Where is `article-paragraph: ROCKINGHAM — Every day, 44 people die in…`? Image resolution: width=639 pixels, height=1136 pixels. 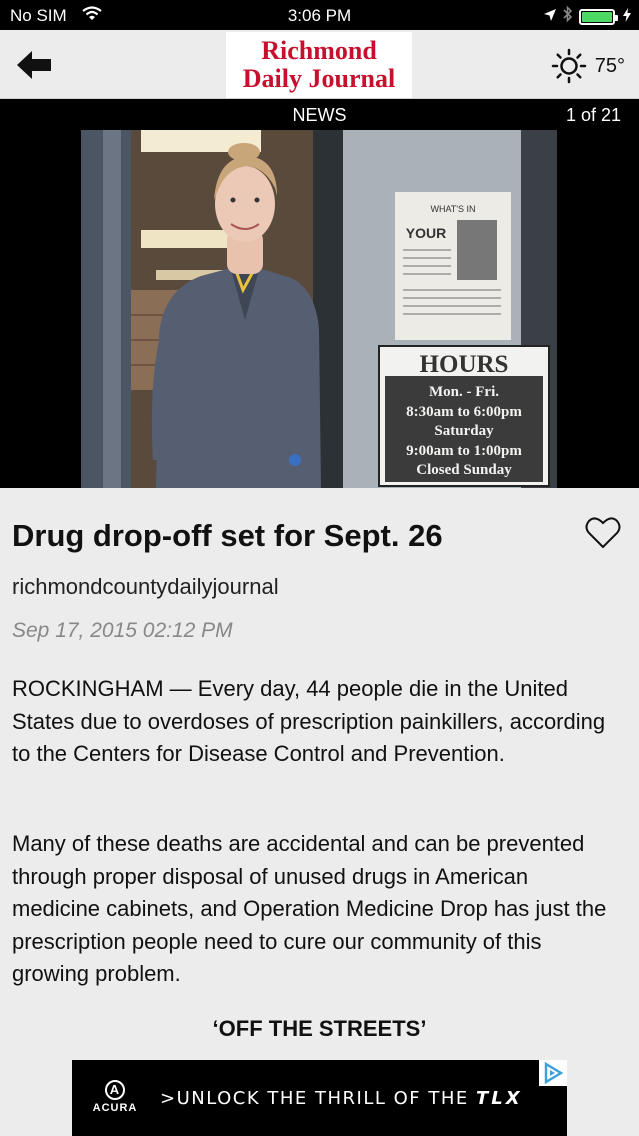 article-paragraph: ROCKINGHAM — Every day, 44 people die in… is located at coordinates (309, 721).